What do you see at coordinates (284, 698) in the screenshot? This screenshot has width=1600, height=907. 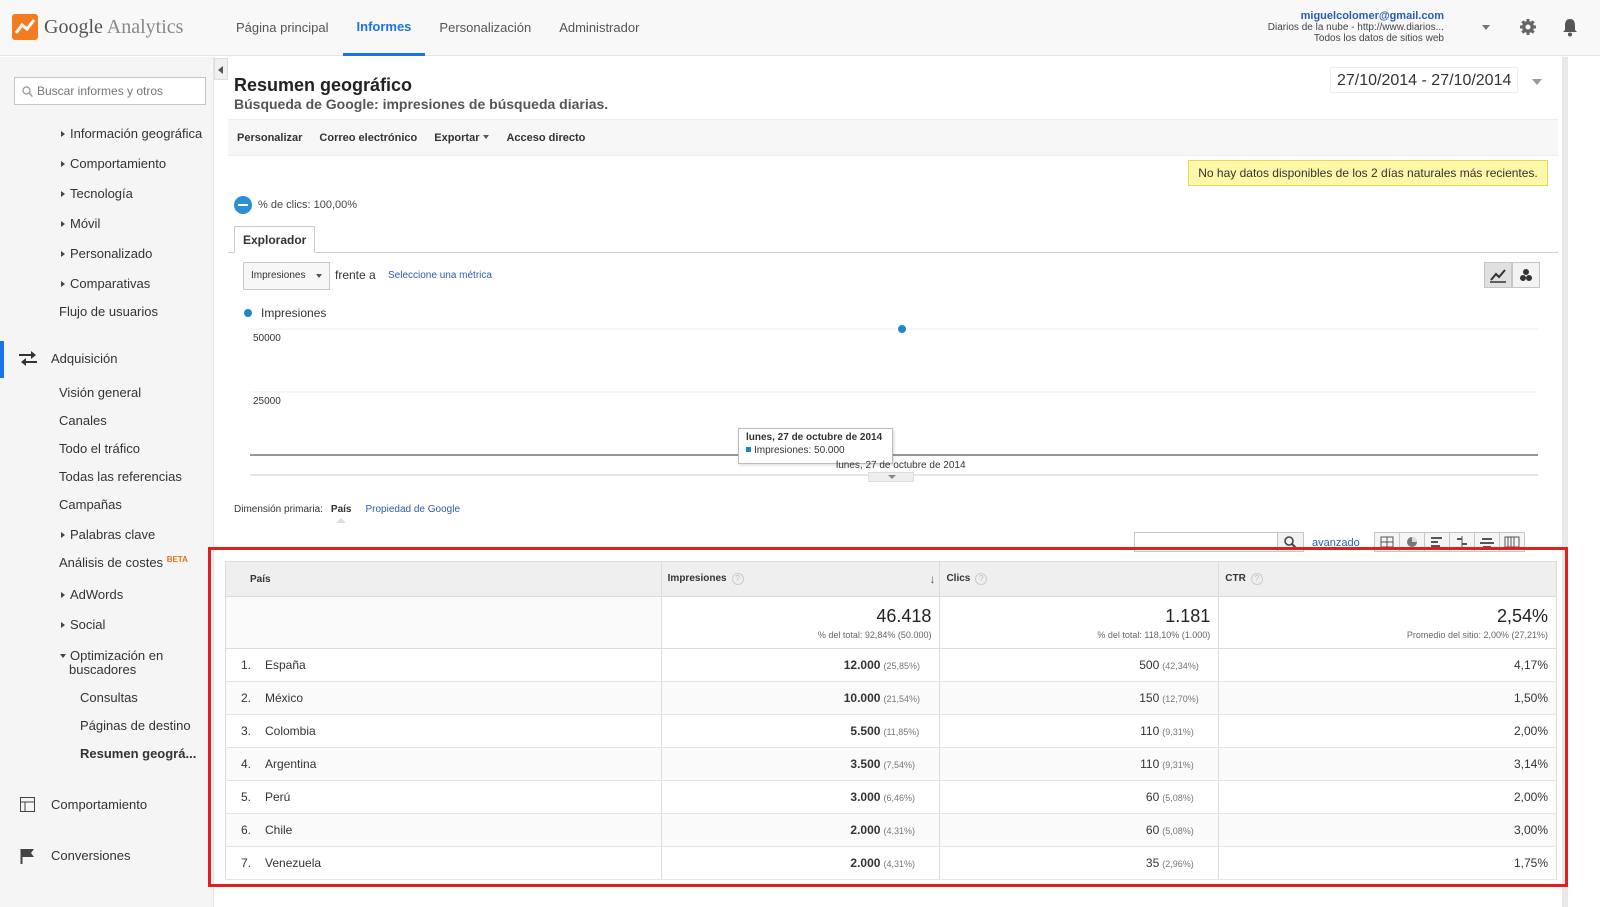 I see `country-link: México` at bounding box center [284, 698].